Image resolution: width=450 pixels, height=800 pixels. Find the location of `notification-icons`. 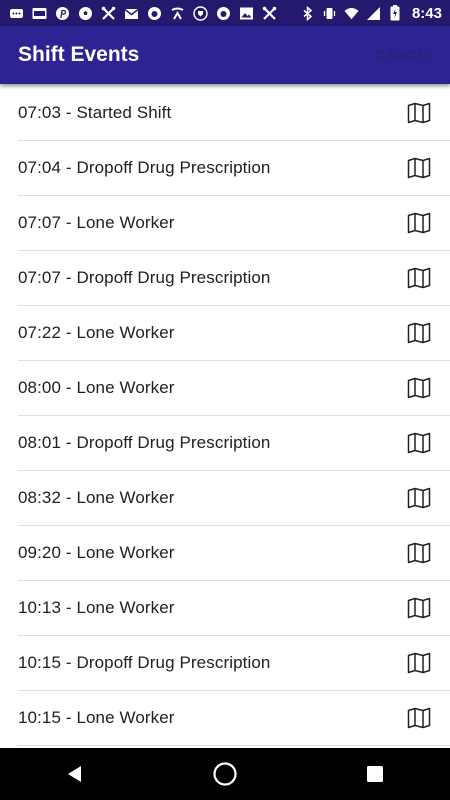

notification-icons is located at coordinates (138, 13).